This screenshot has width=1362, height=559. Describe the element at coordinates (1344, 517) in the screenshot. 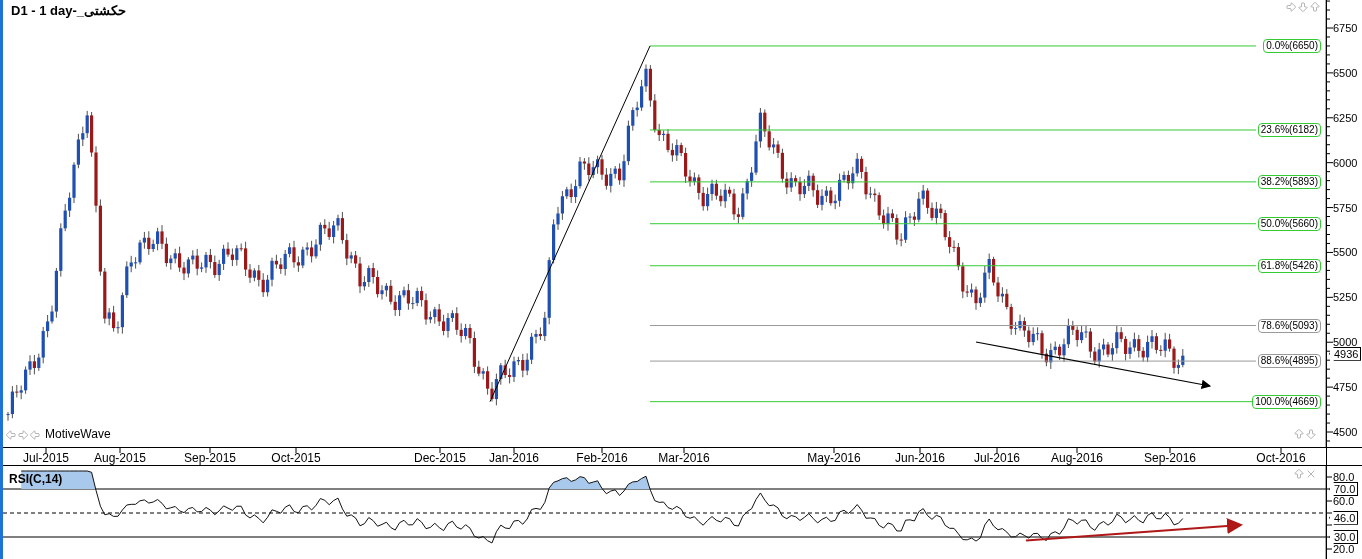

I see `rsi-level-tag: 46.0` at that location.